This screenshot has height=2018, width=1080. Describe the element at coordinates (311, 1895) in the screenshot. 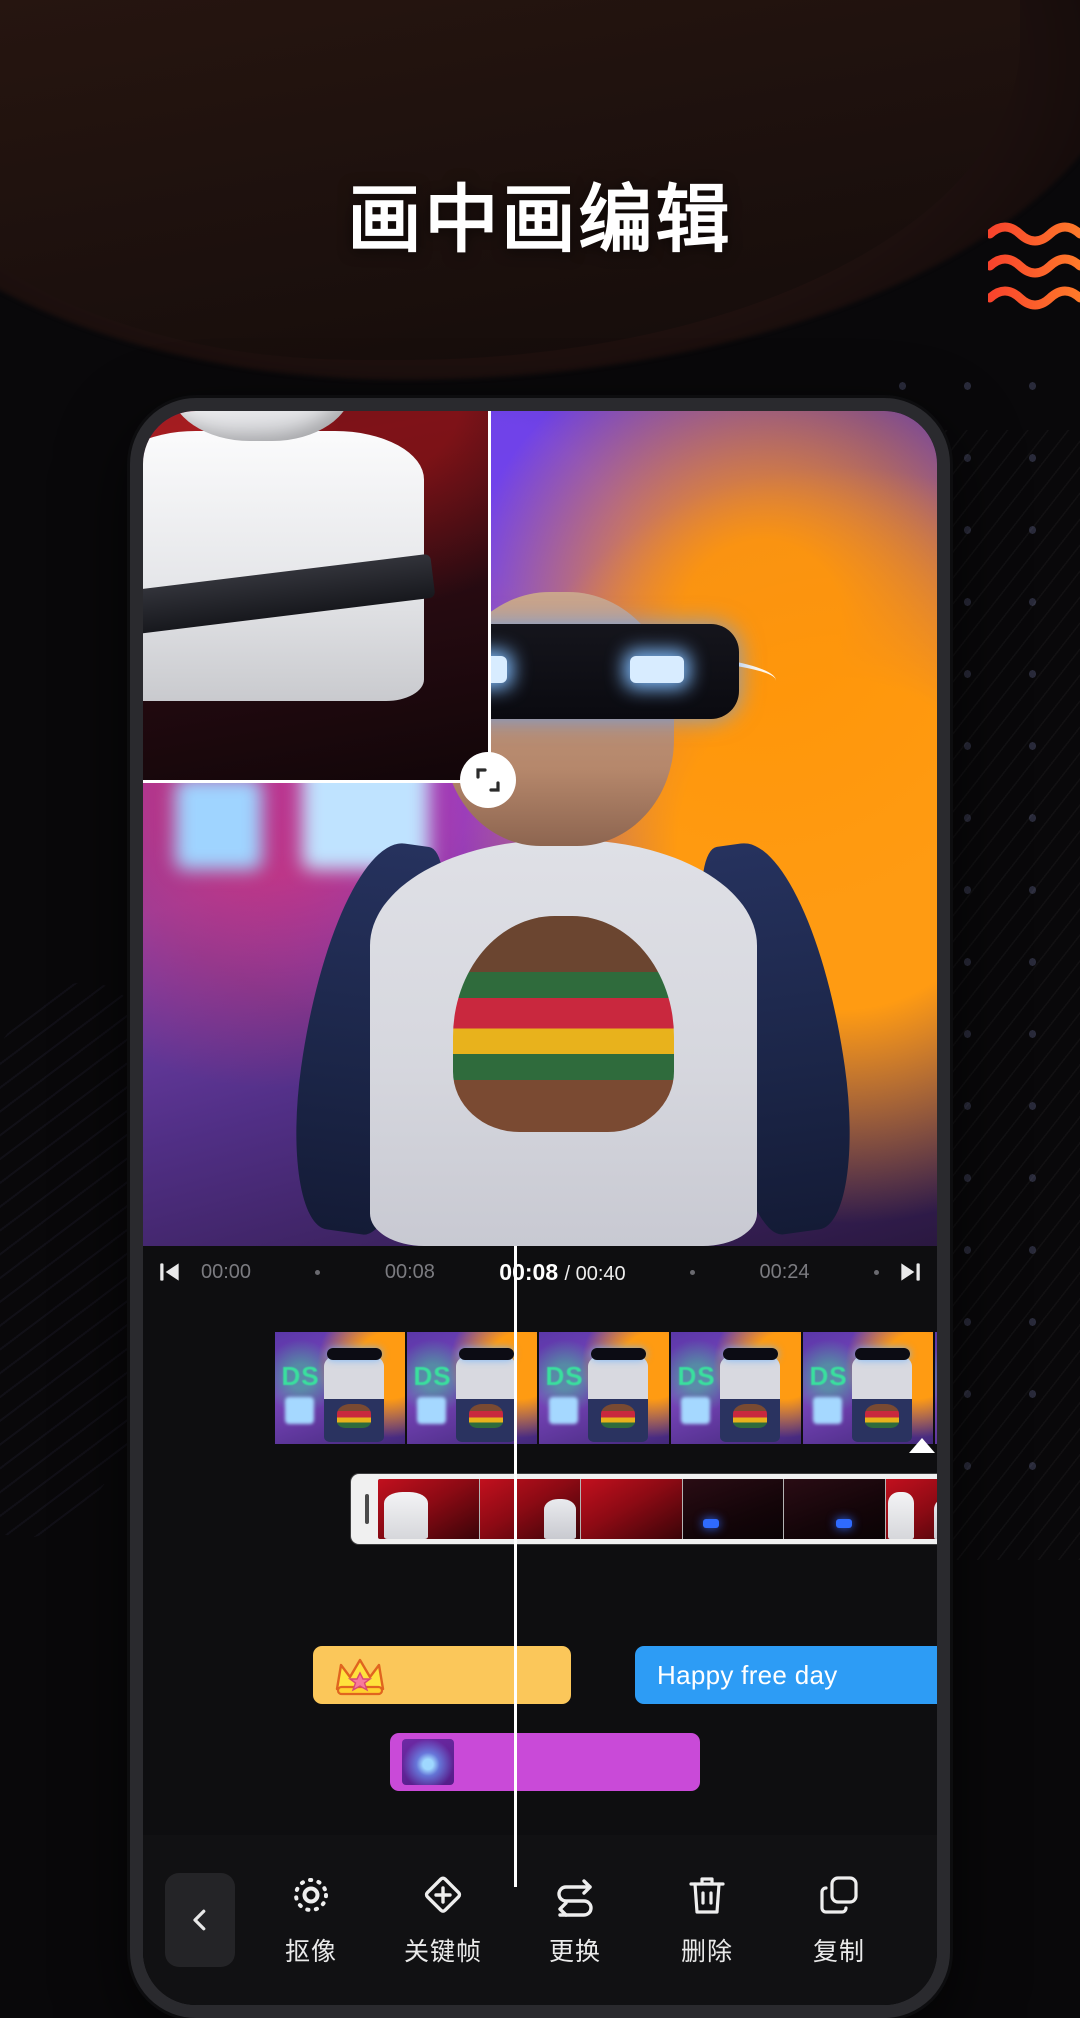

I see `chroma-key-icon` at that location.